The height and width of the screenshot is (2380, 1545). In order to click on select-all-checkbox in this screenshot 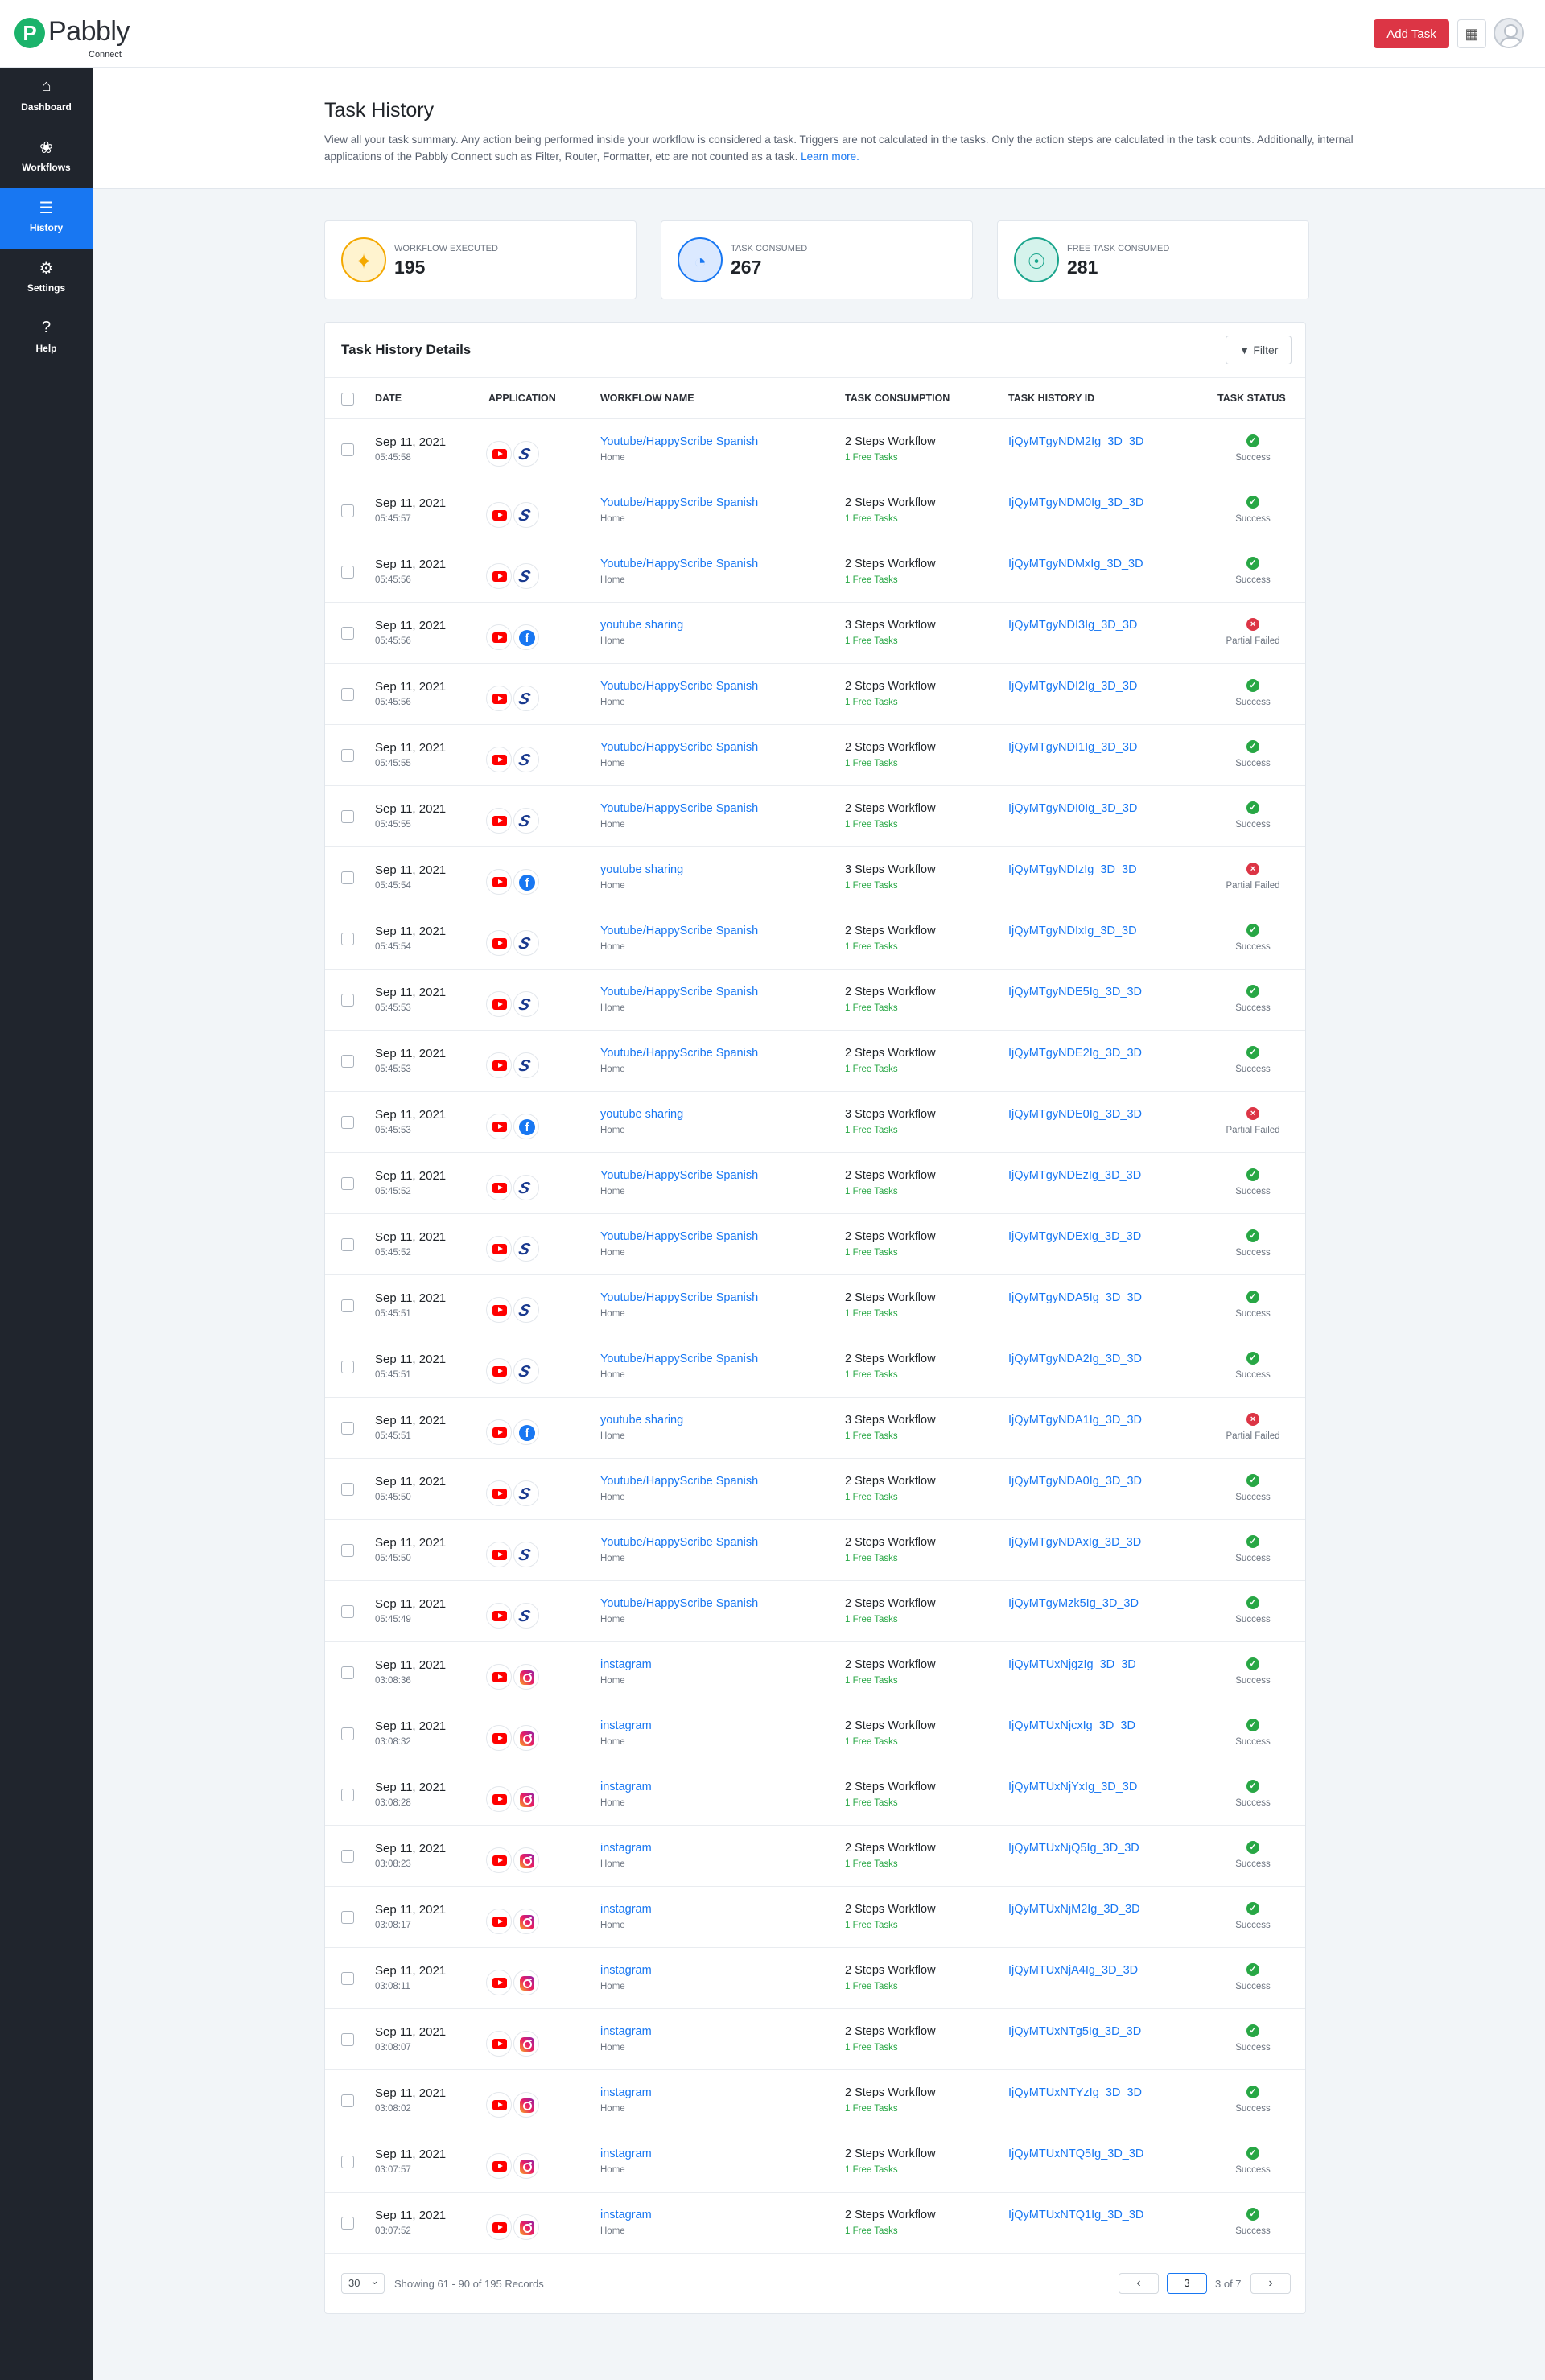, I will do `click(347, 400)`.